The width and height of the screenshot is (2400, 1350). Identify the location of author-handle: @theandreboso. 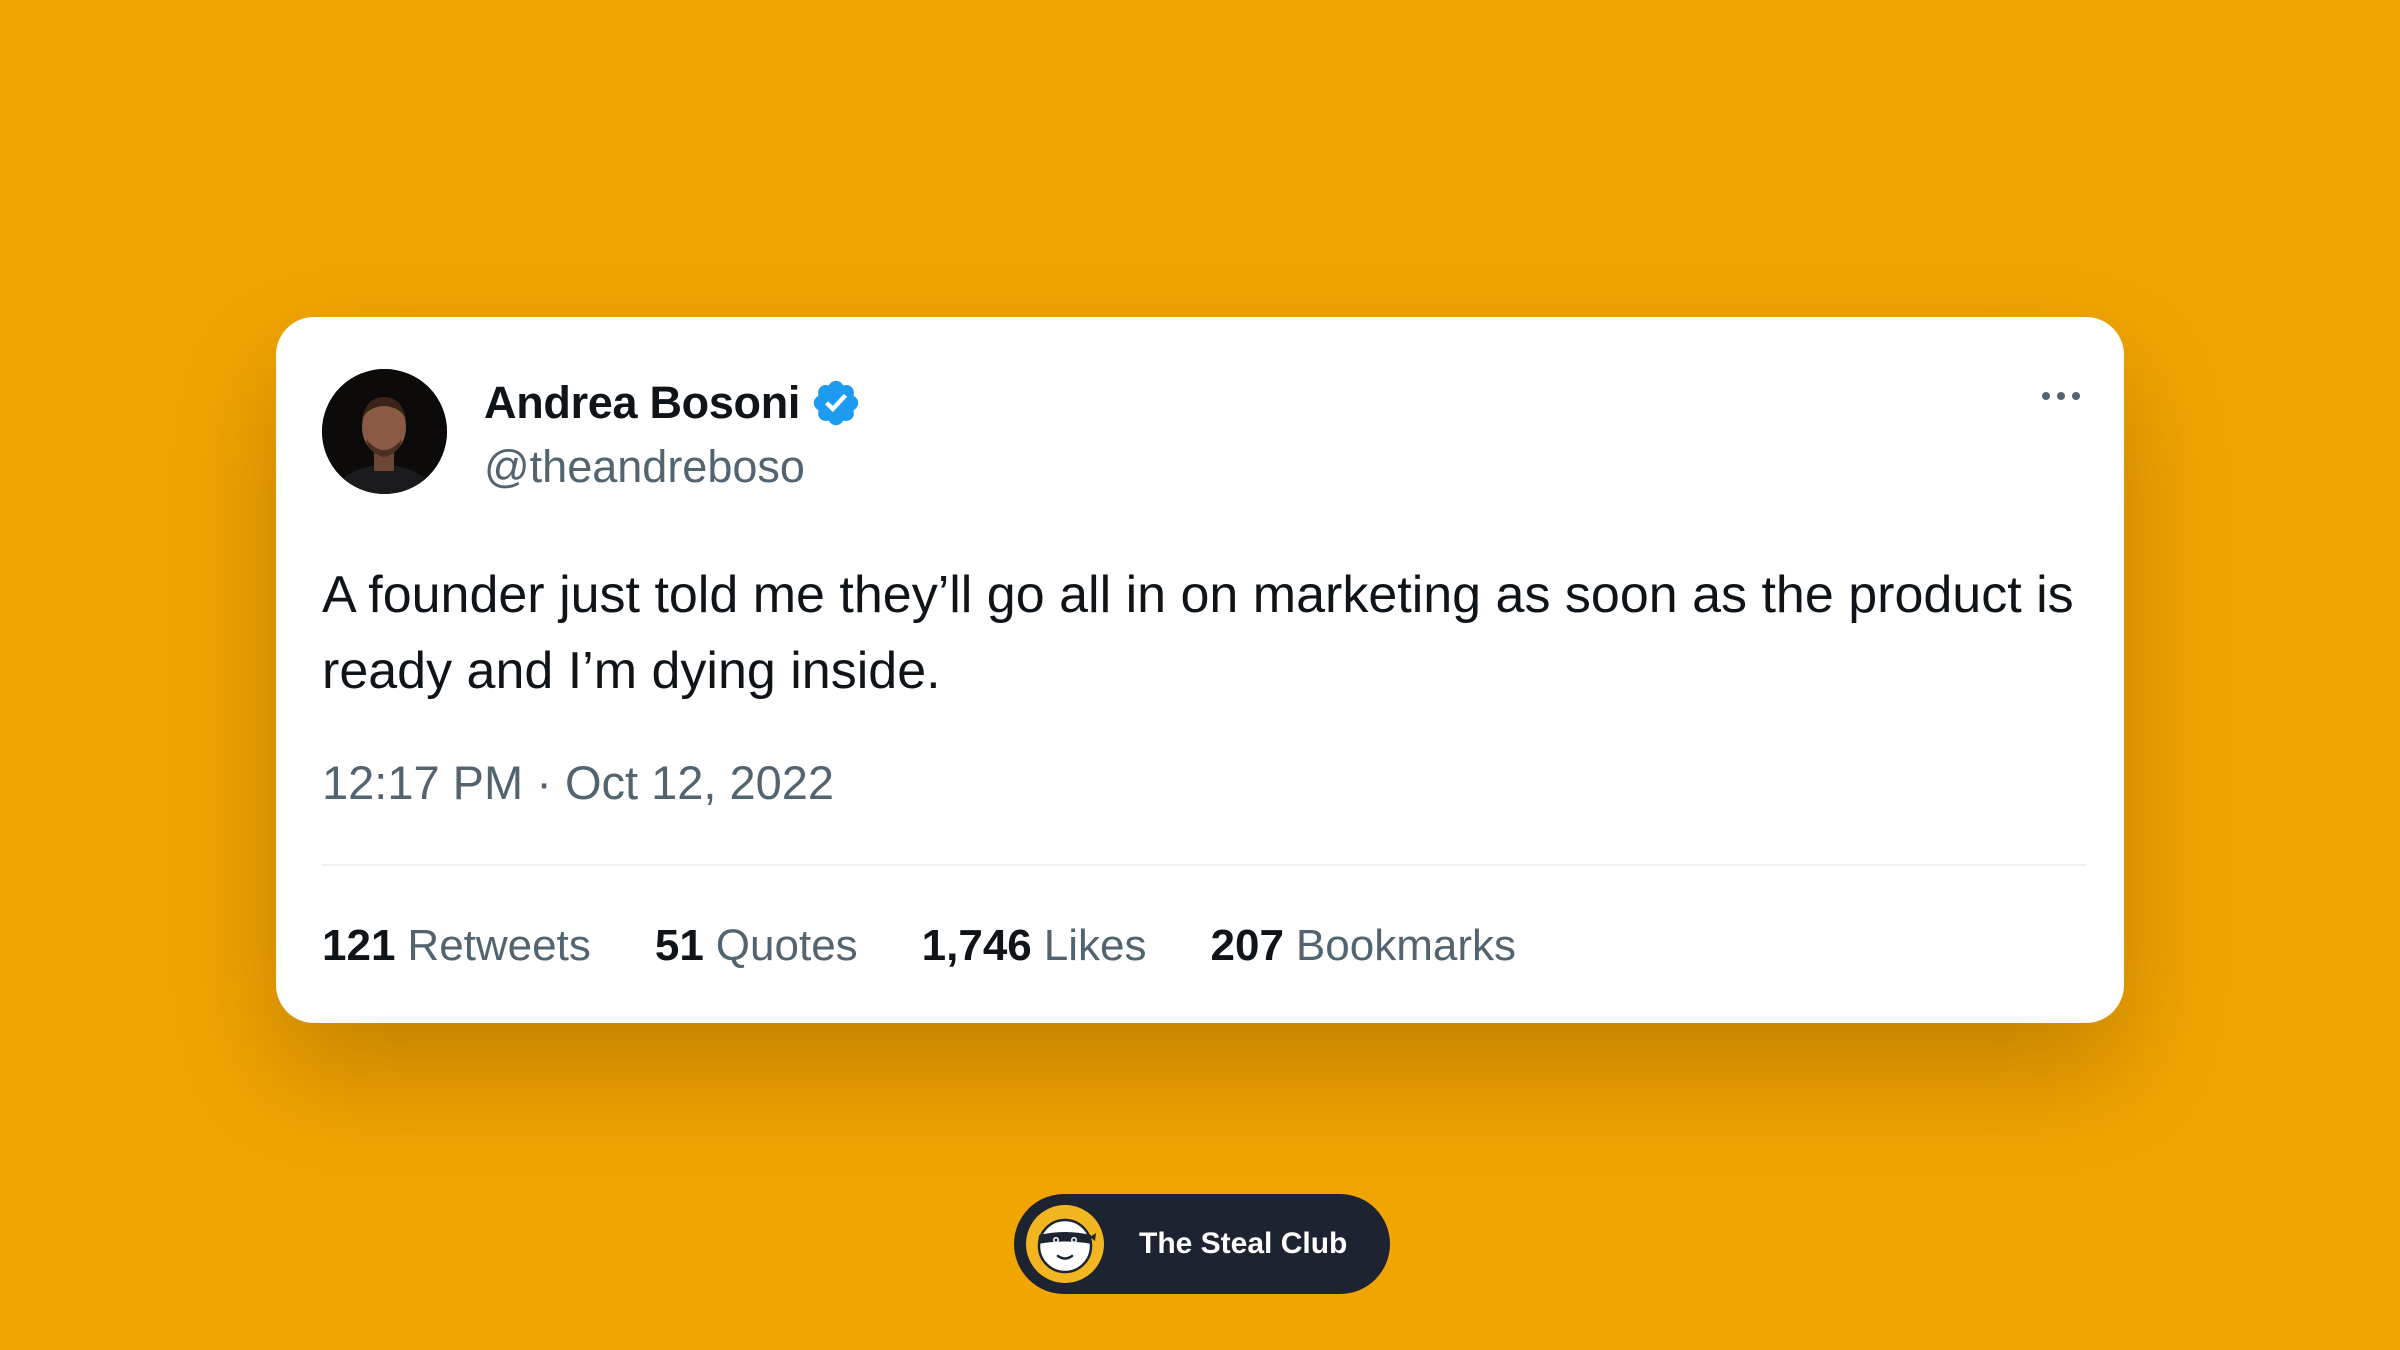
(644, 467).